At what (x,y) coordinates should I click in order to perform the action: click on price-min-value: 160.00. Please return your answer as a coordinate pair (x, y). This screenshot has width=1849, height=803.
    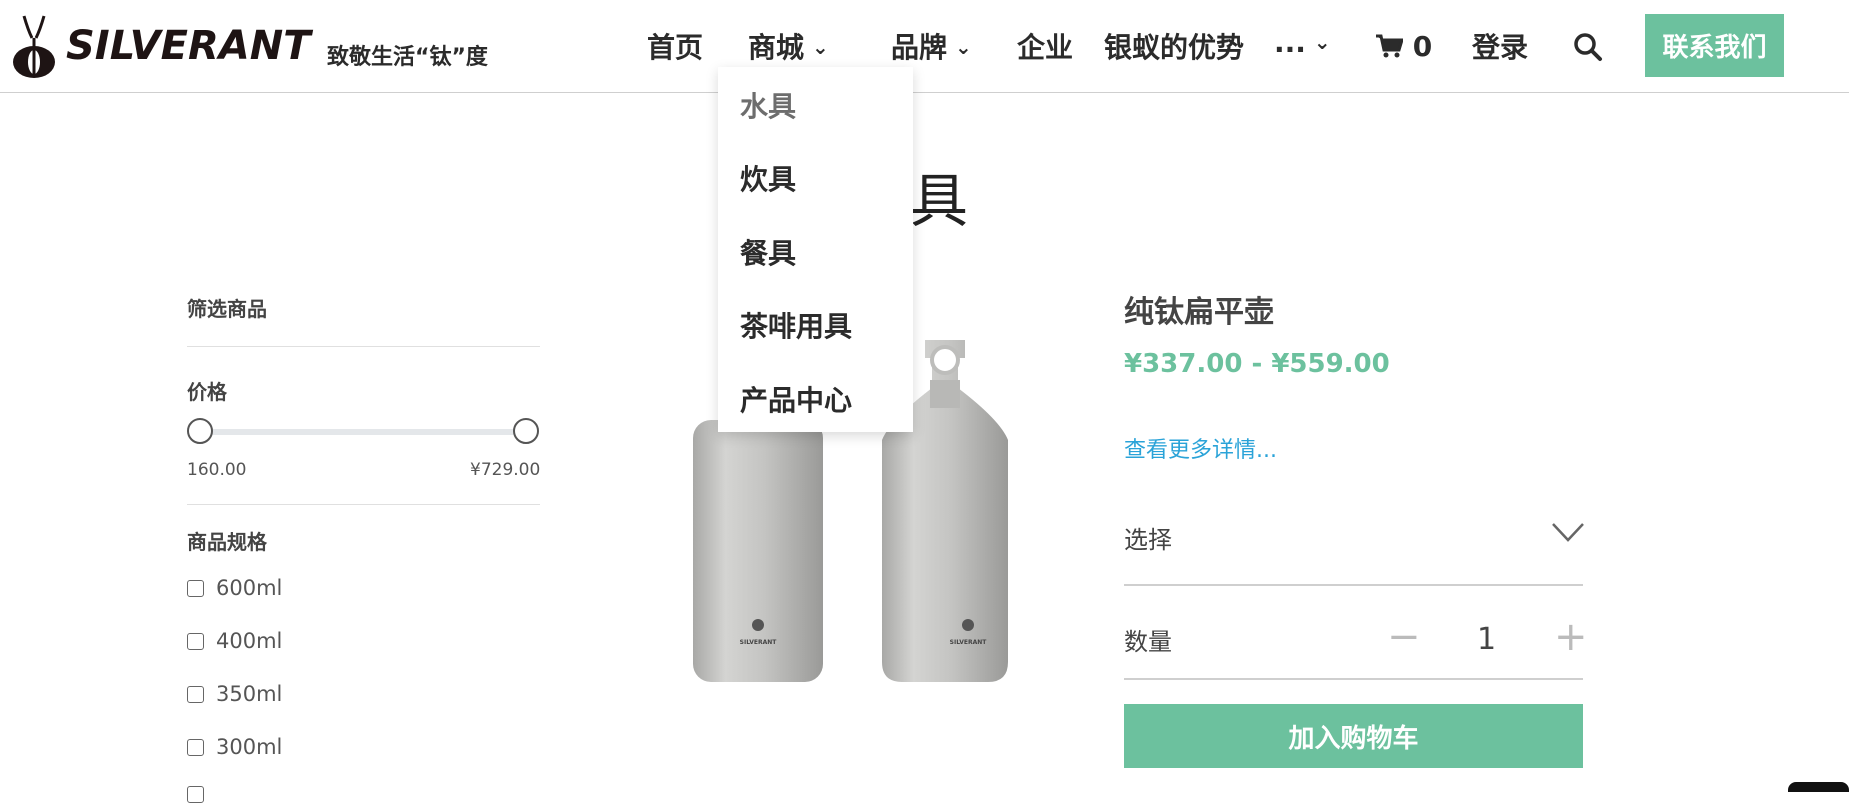
    Looking at the image, I should click on (217, 470).